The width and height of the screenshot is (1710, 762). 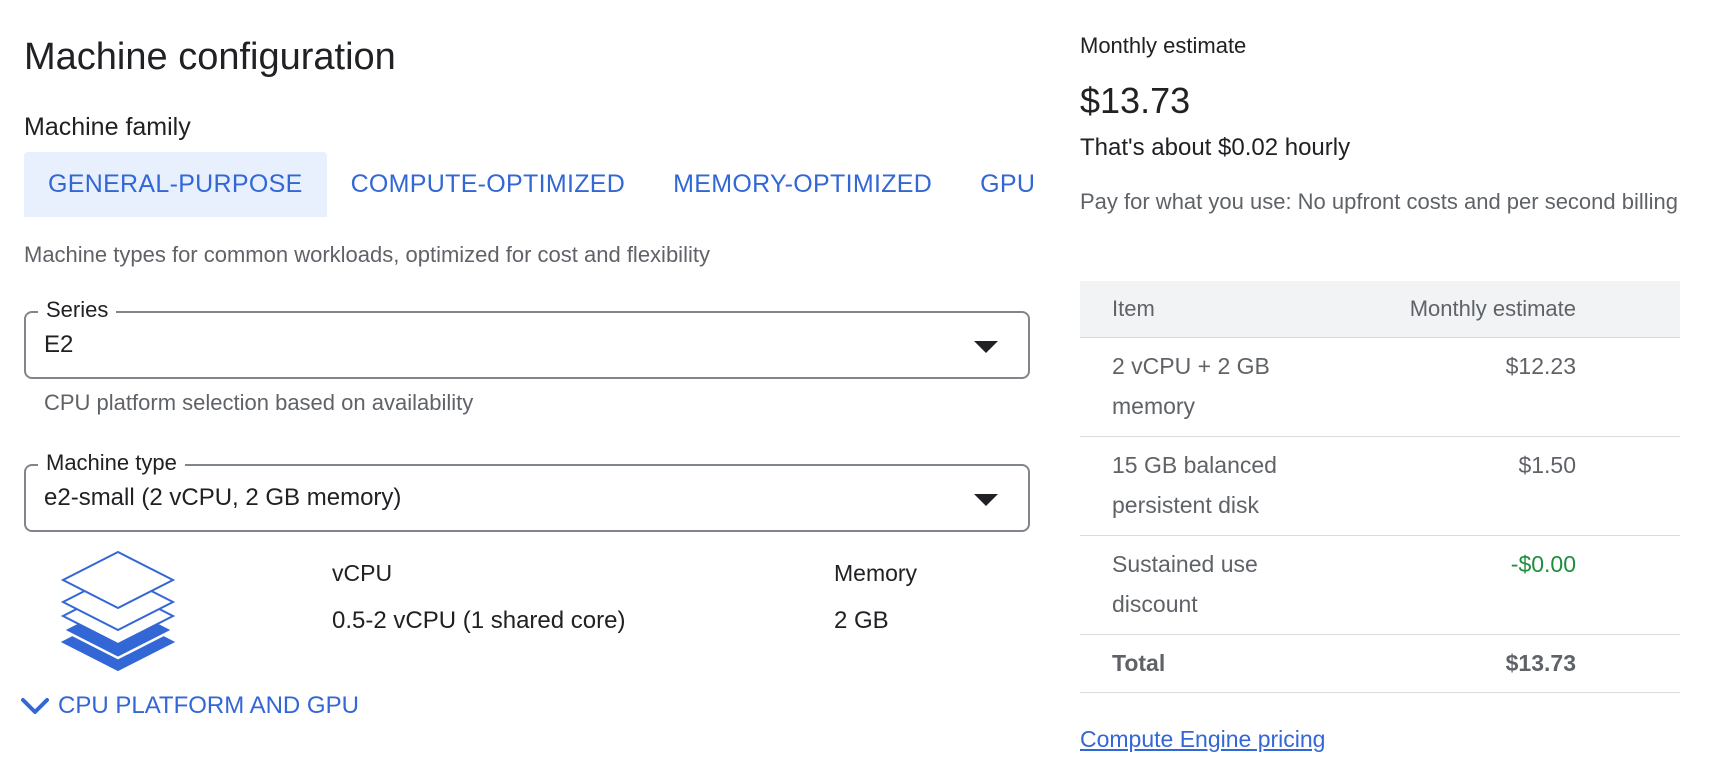 What do you see at coordinates (802, 184) in the screenshot?
I see `tab-memory-optimized: MEMORY-OPTIMIZED` at bounding box center [802, 184].